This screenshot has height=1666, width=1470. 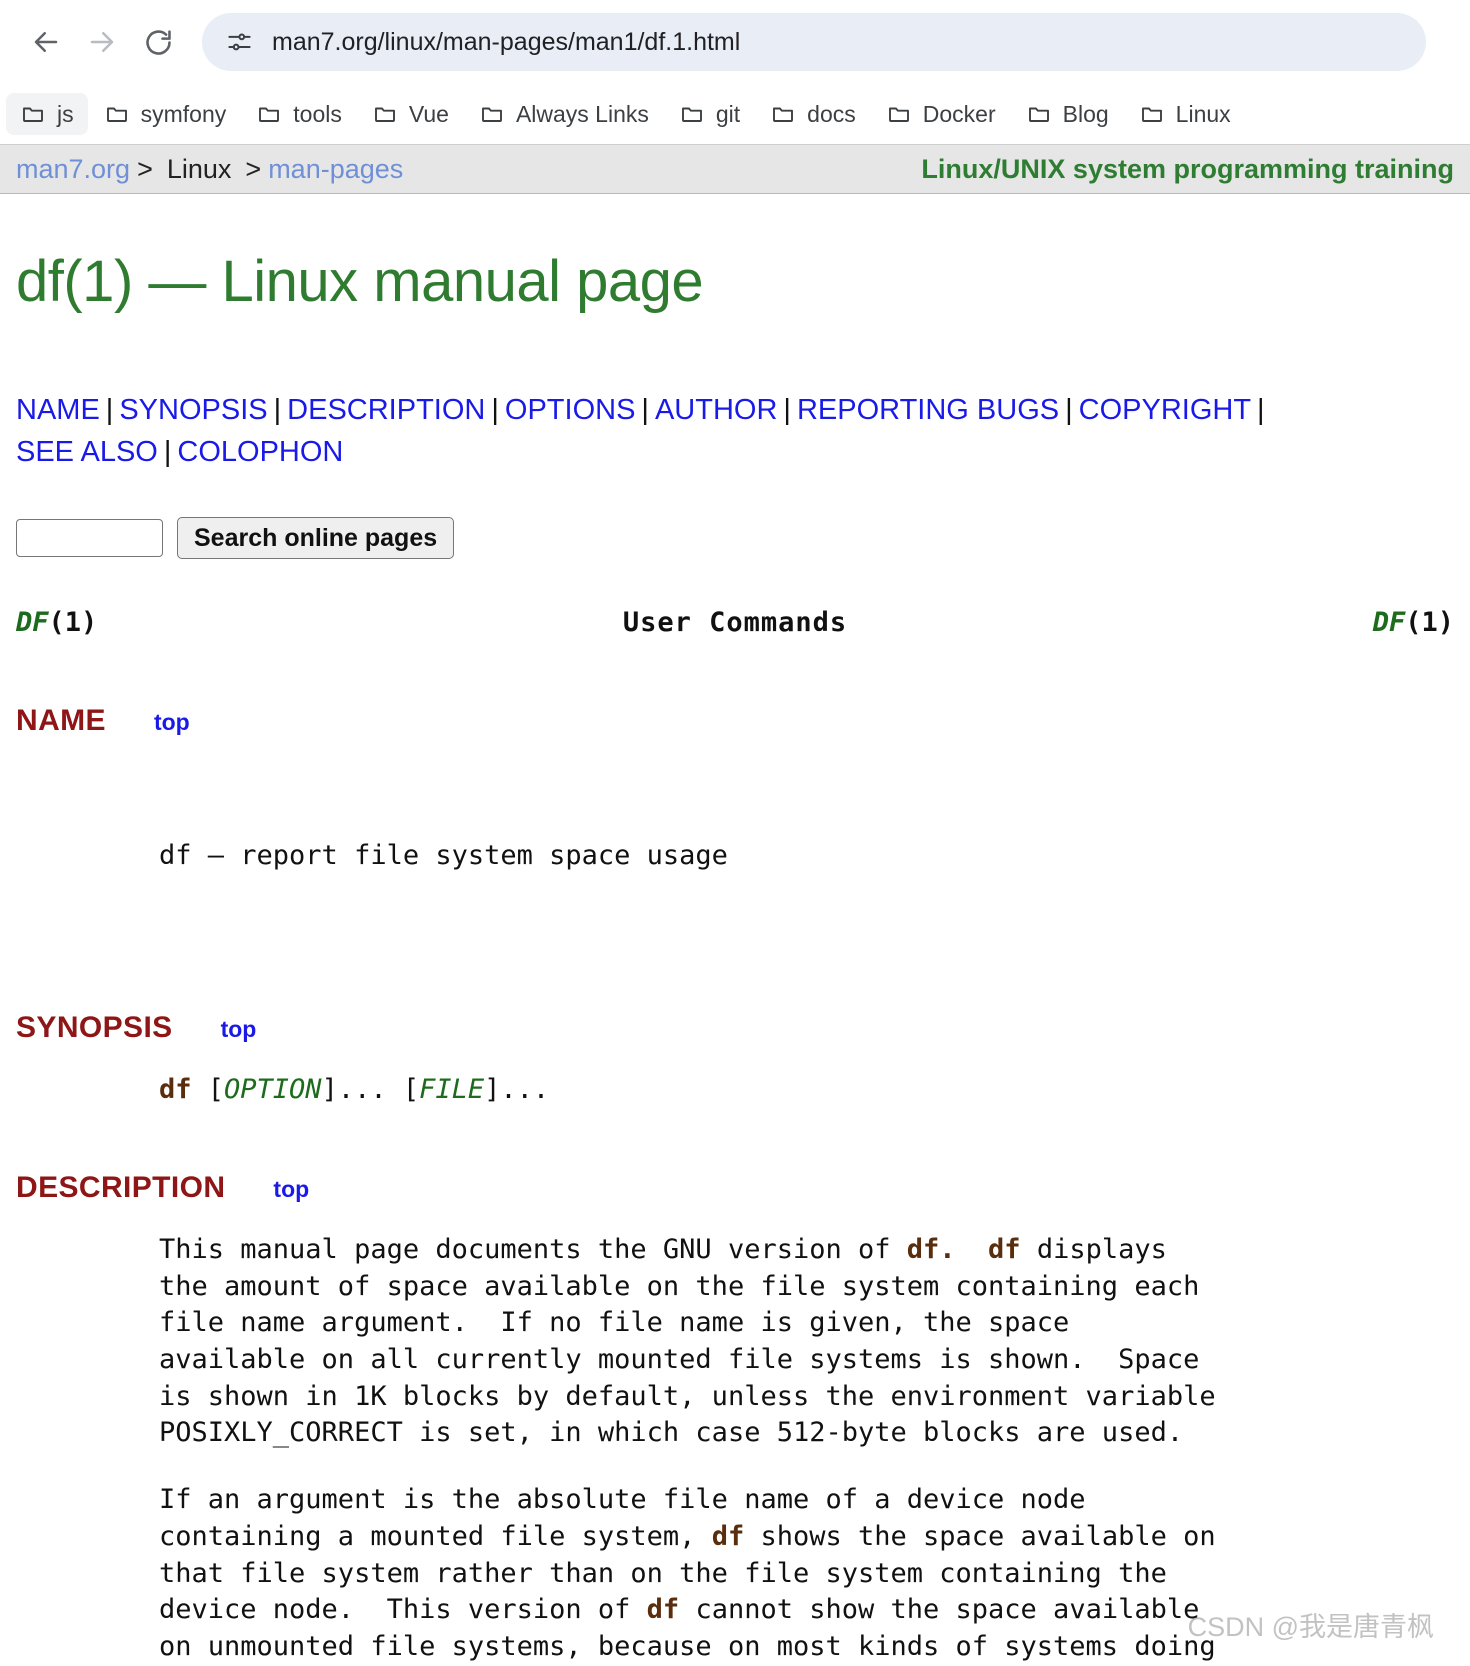 I want to click on bookmark-label: docs, so click(x=831, y=113).